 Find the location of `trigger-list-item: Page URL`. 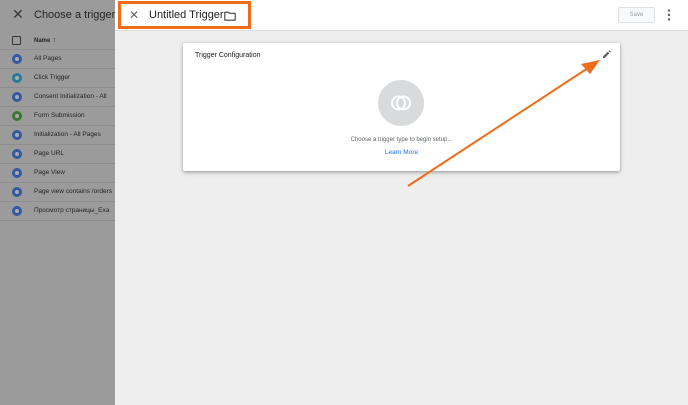

trigger-list-item: Page URL is located at coordinates (57, 154).